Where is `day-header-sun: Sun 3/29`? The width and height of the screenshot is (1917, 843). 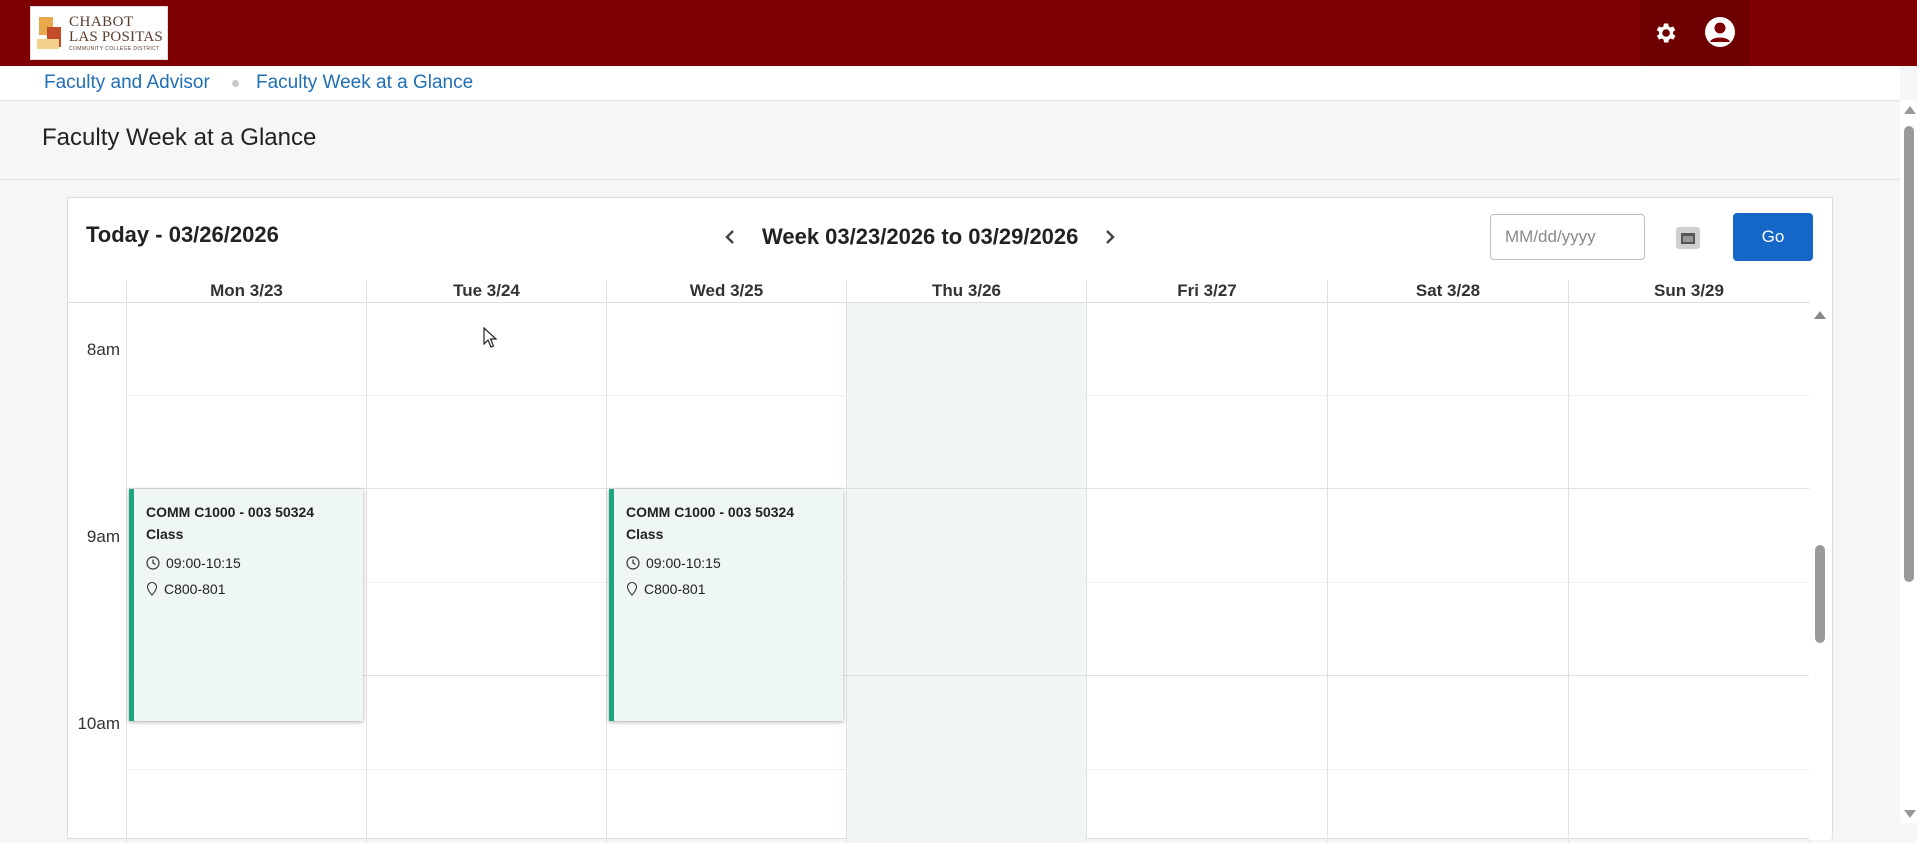 day-header-sun: Sun 3/29 is located at coordinates (1688, 291).